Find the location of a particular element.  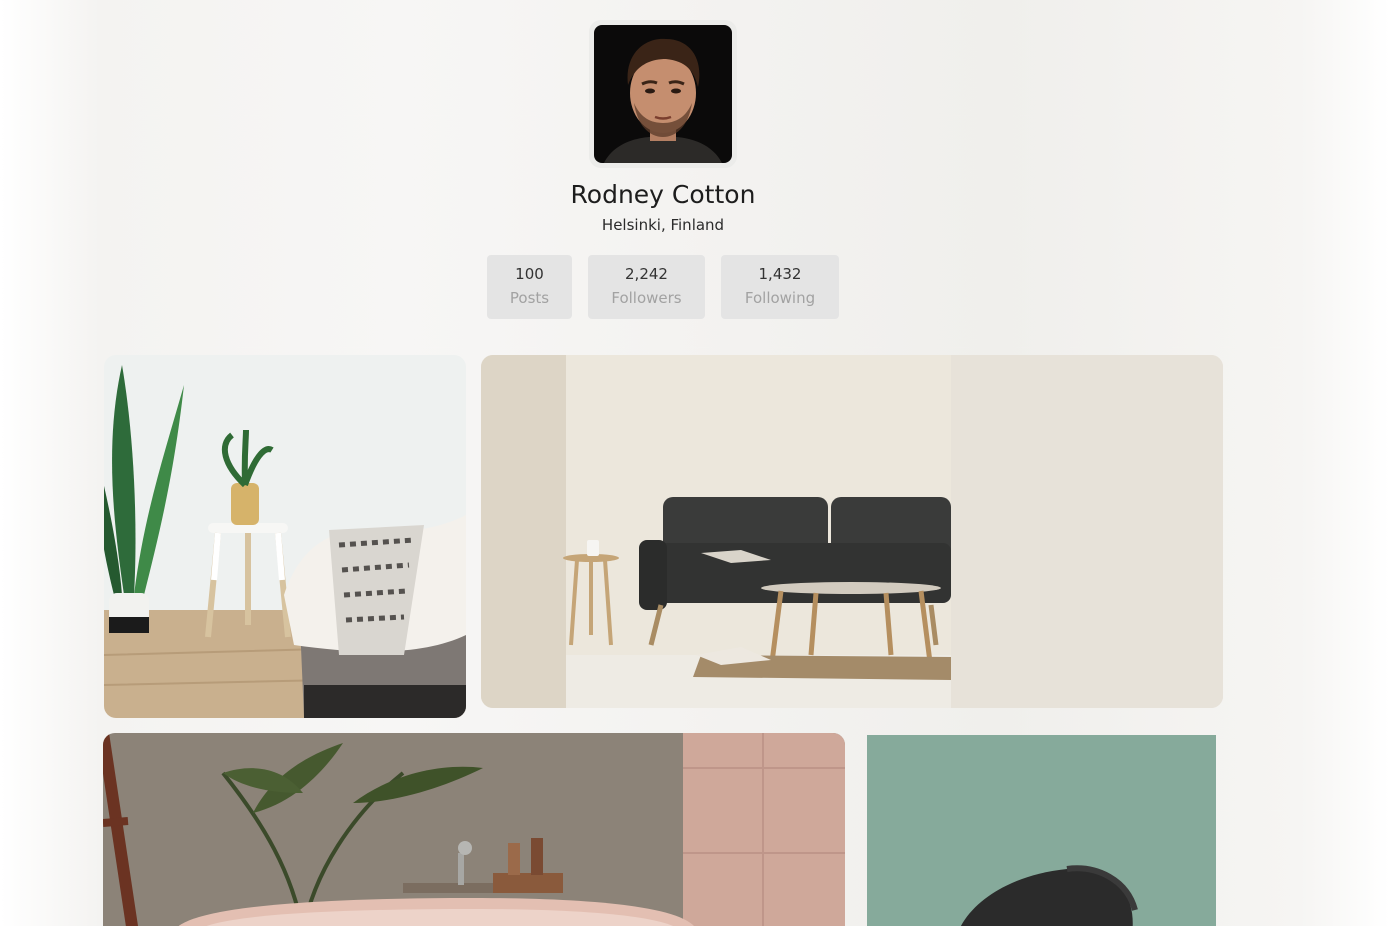

stat-posts: 100 Posts is located at coordinates (529, 287).